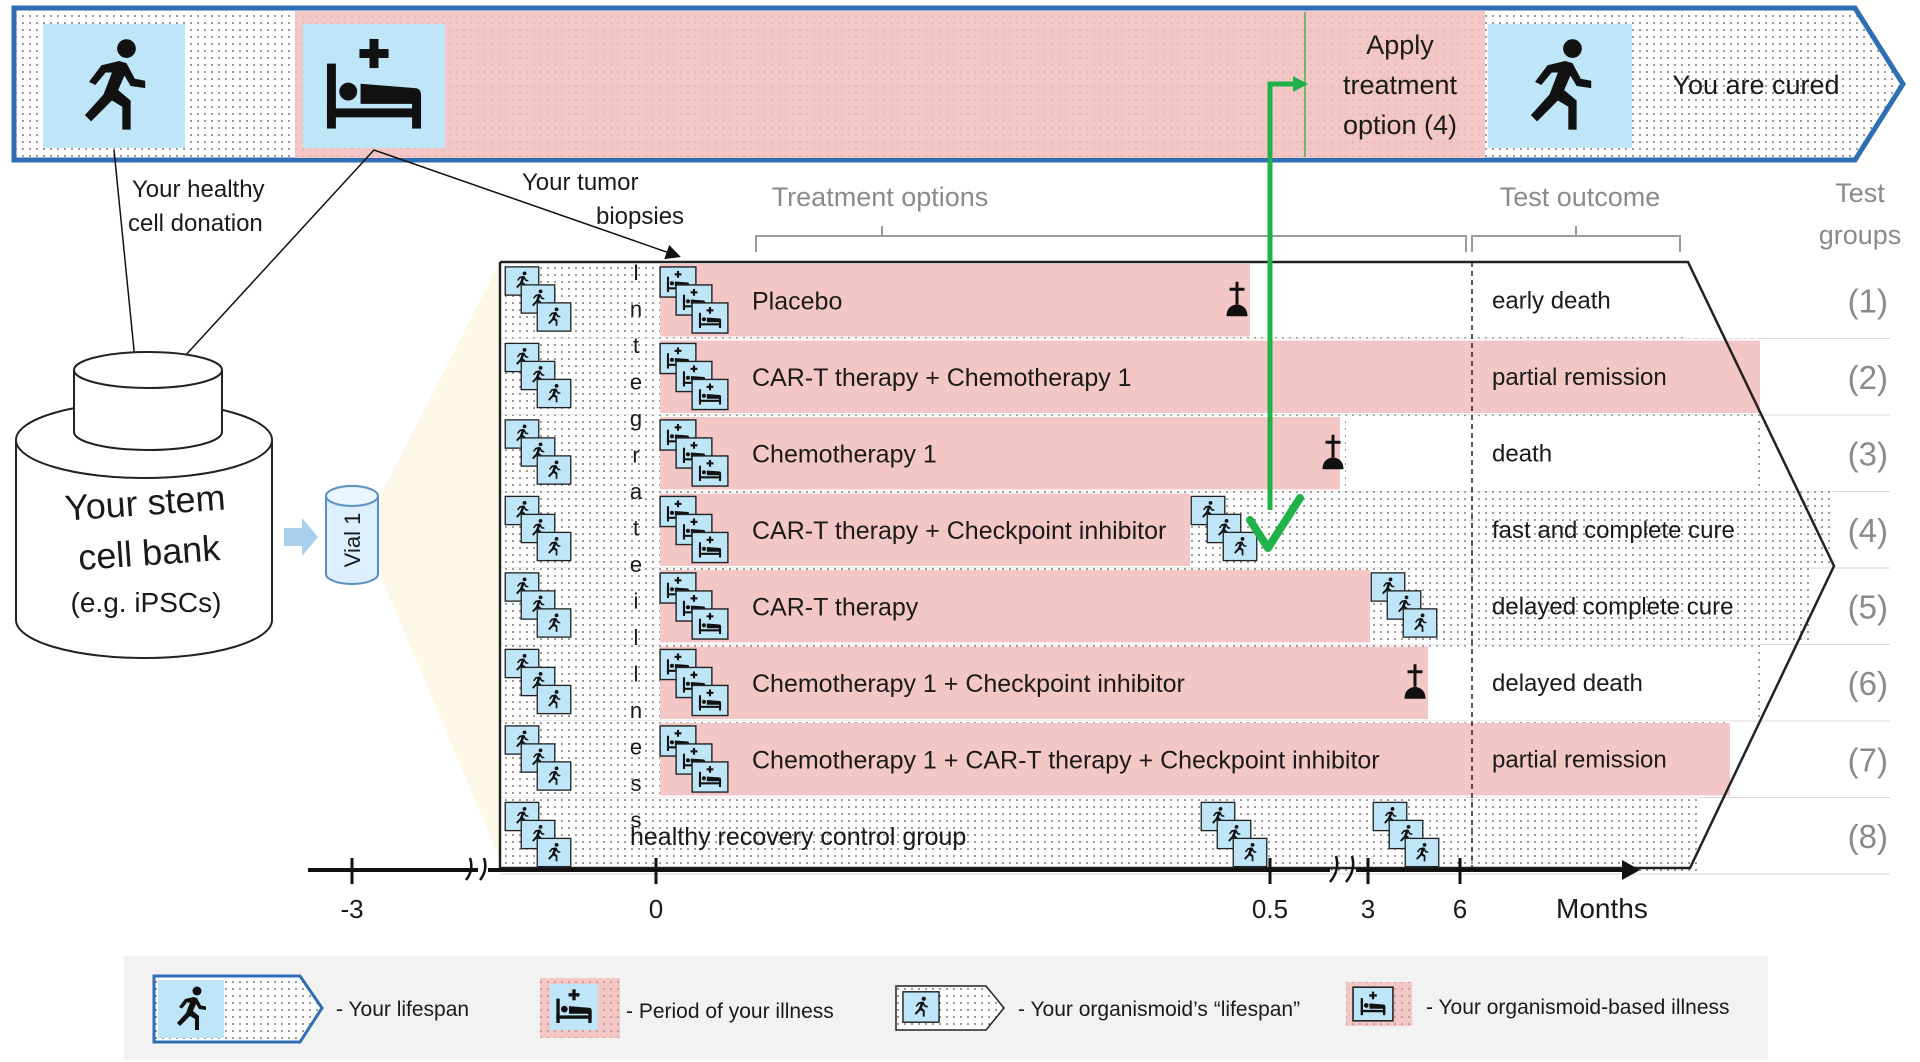 Image resolution: width=1920 pixels, height=1062 pixels. I want to click on group-number: (4), so click(1868, 530).